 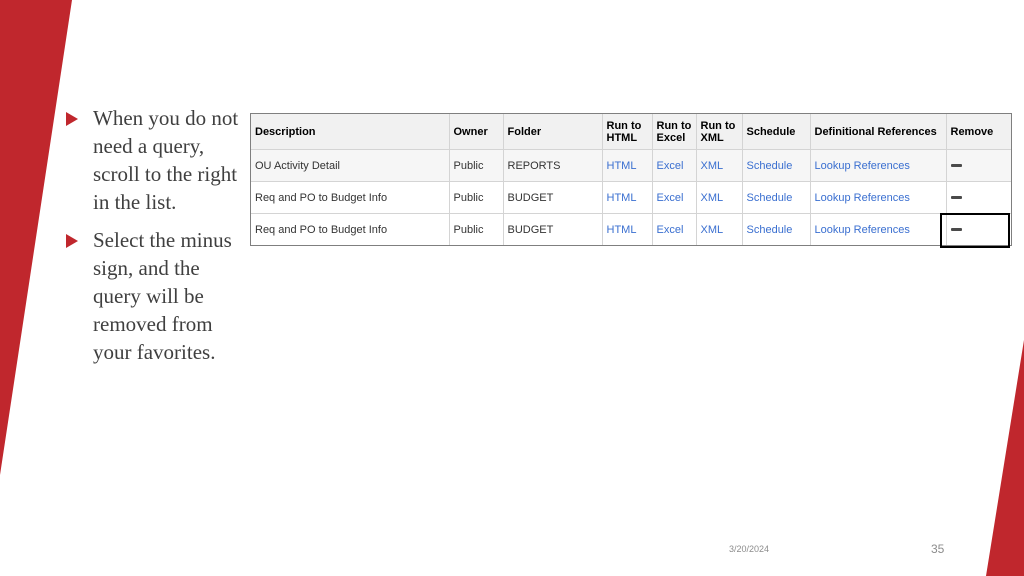 What do you see at coordinates (878, 132) in the screenshot?
I see `header-definitional-references: Definitional References` at bounding box center [878, 132].